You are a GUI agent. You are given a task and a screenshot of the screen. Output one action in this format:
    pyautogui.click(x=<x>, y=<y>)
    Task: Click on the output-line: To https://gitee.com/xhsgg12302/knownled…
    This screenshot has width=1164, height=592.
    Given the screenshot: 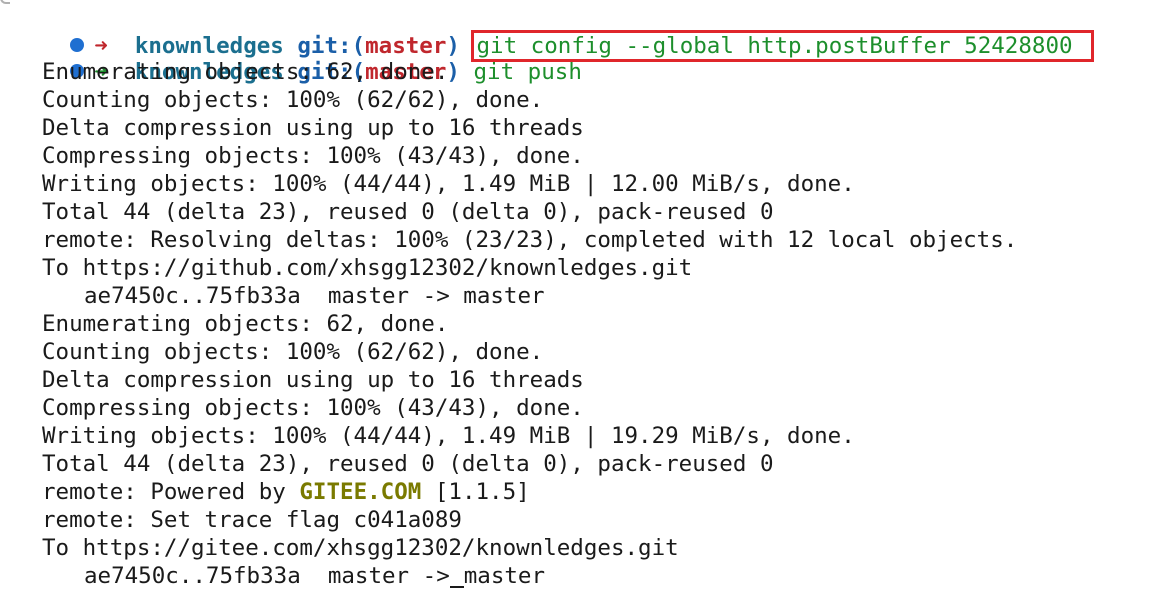 What is the action you would take?
    pyautogui.click(x=360, y=548)
    